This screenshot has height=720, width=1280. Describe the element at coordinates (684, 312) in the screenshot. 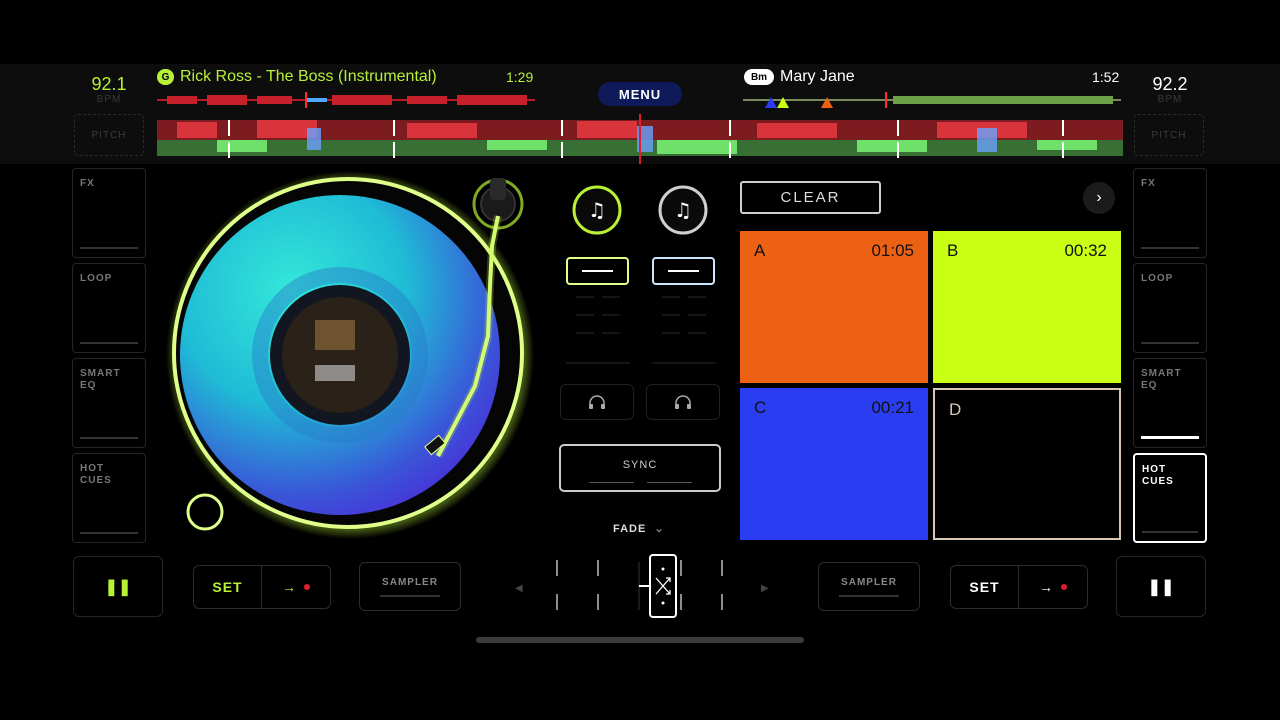

I see `right-volume-fader` at that location.